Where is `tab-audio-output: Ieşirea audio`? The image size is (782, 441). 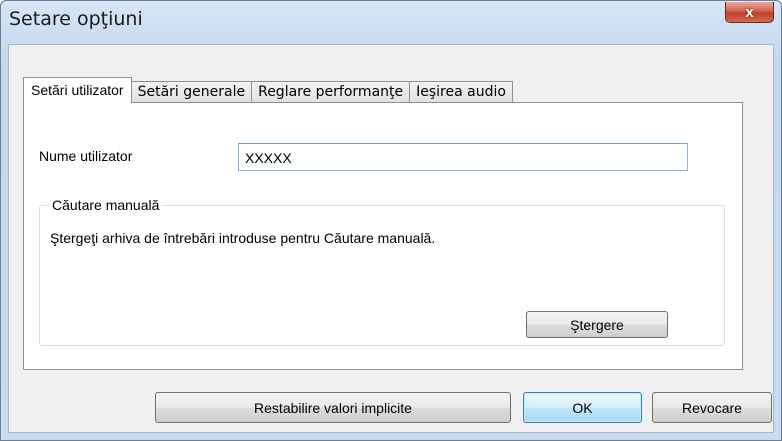
tab-audio-output: Ieşirea audio is located at coordinates (461, 92).